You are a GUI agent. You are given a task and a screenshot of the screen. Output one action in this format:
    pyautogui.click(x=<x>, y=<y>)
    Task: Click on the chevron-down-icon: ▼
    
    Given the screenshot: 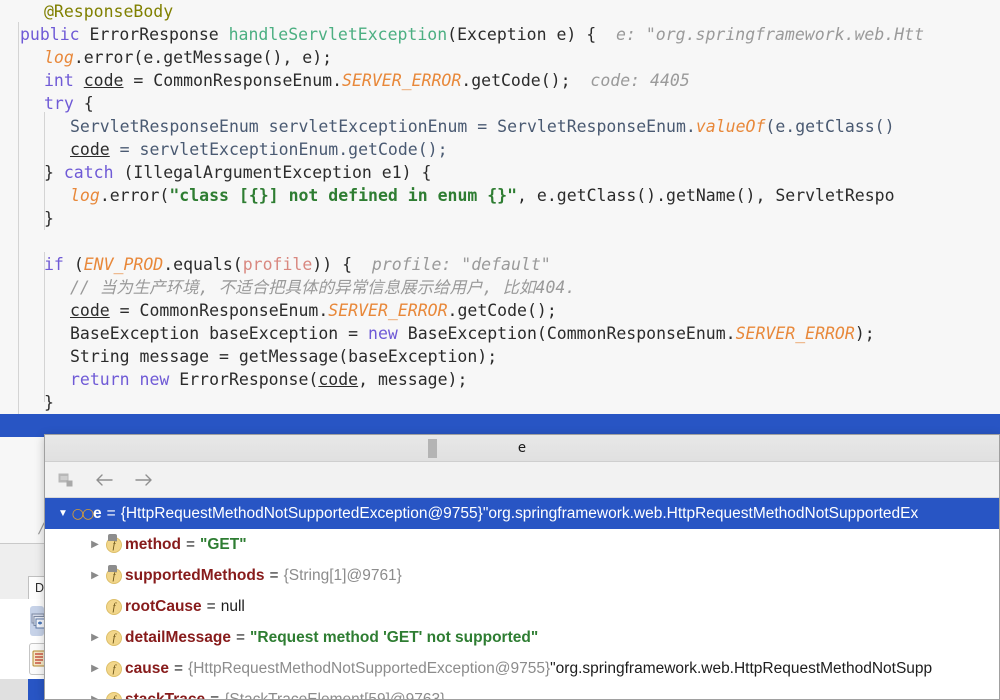 What is the action you would take?
    pyautogui.click(x=63, y=513)
    